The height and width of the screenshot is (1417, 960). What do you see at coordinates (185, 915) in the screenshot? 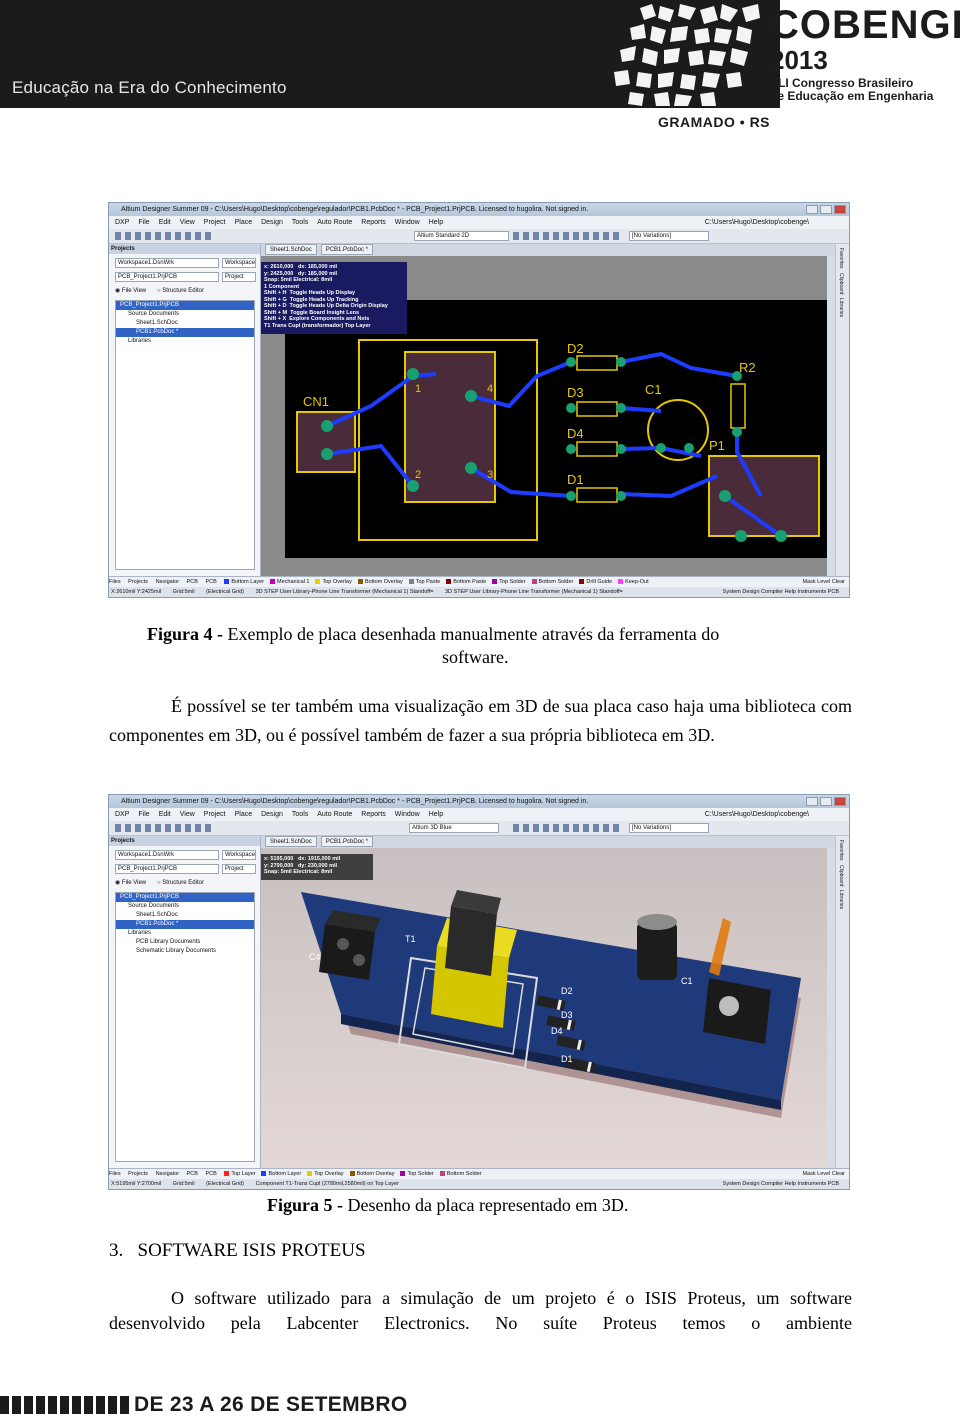
I see `tree-item-sheet1-3d: Sheet1.SchDoc` at bounding box center [185, 915].